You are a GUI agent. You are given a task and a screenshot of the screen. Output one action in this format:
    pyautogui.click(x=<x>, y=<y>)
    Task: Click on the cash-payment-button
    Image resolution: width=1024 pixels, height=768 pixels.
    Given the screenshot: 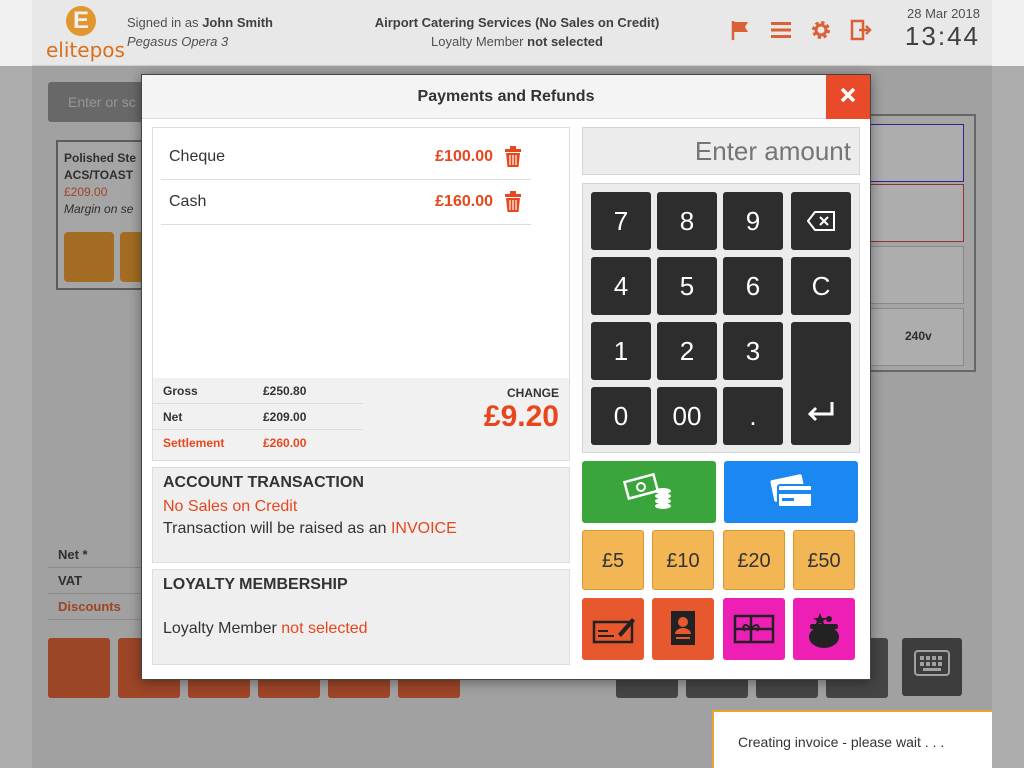 What is the action you would take?
    pyautogui.click(x=649, y=492)
    